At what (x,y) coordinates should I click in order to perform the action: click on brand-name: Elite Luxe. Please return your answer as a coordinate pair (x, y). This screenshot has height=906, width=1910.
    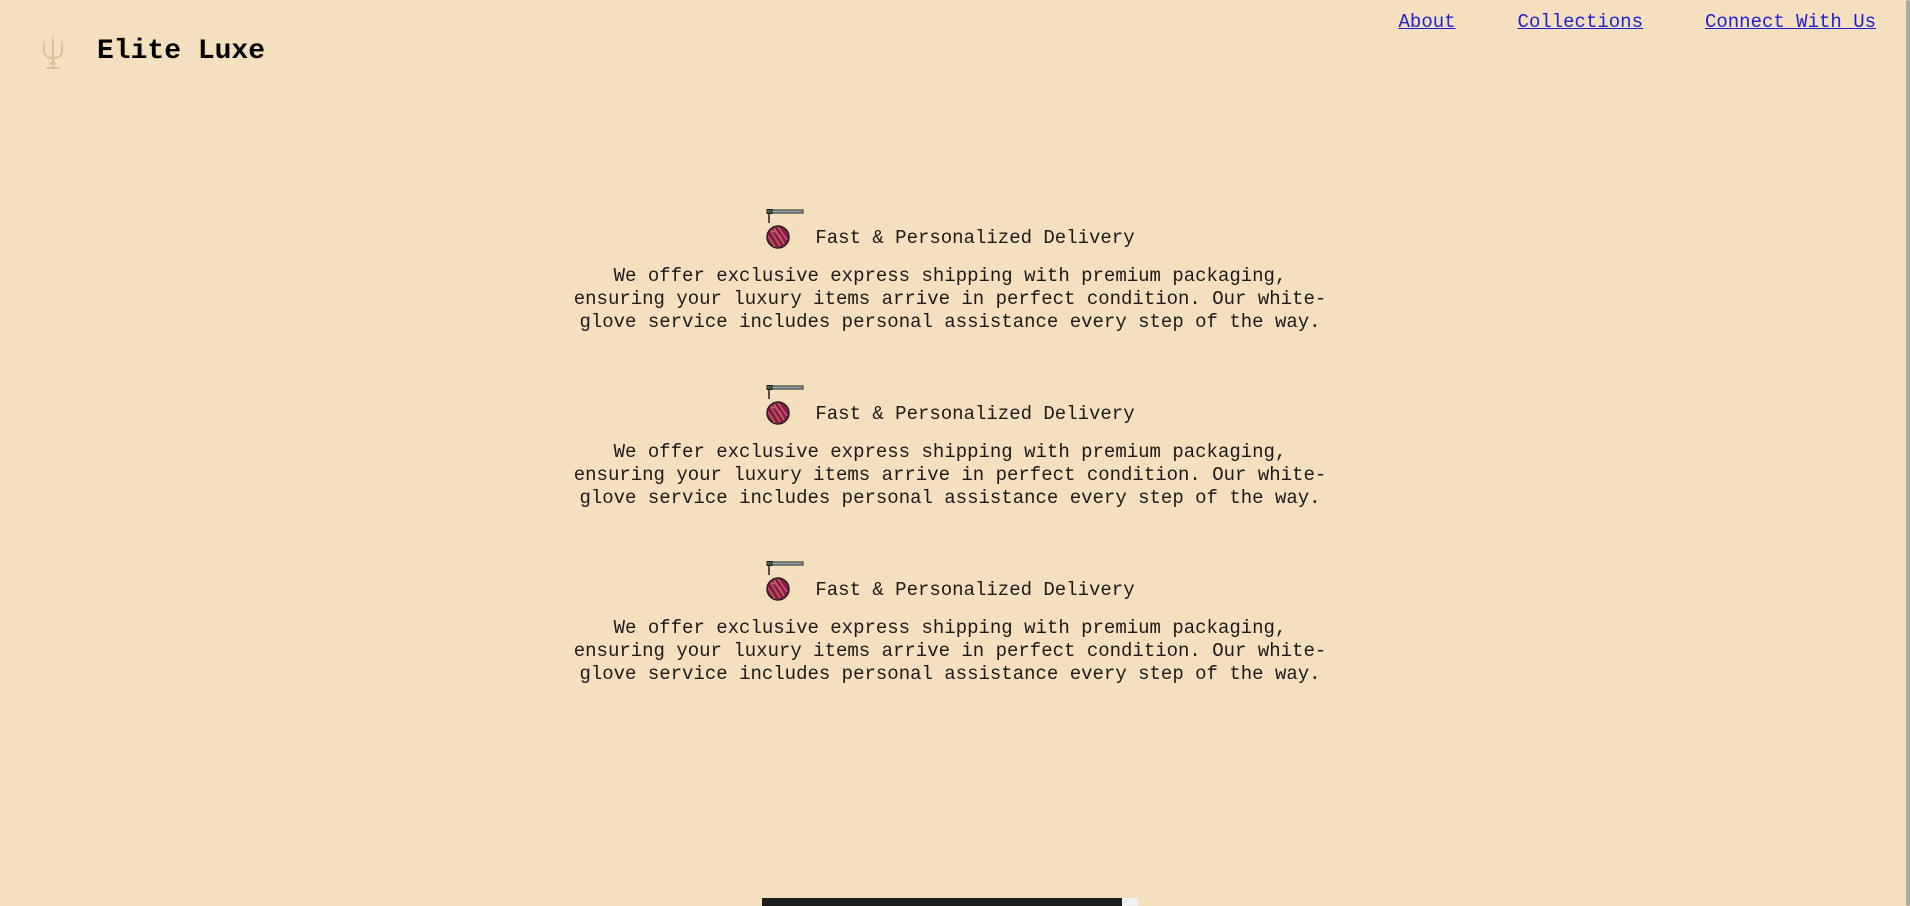
    Looking at the image, I should click on (181, 51).